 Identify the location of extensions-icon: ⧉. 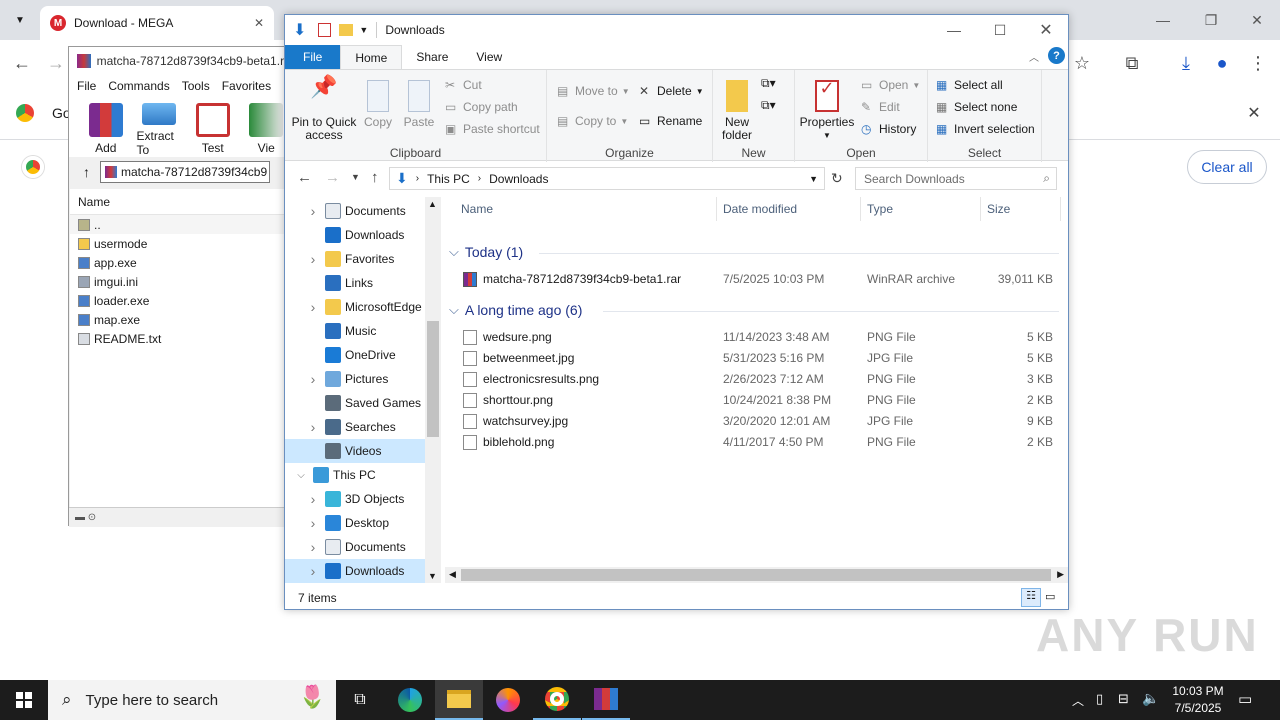
(1132, 63).